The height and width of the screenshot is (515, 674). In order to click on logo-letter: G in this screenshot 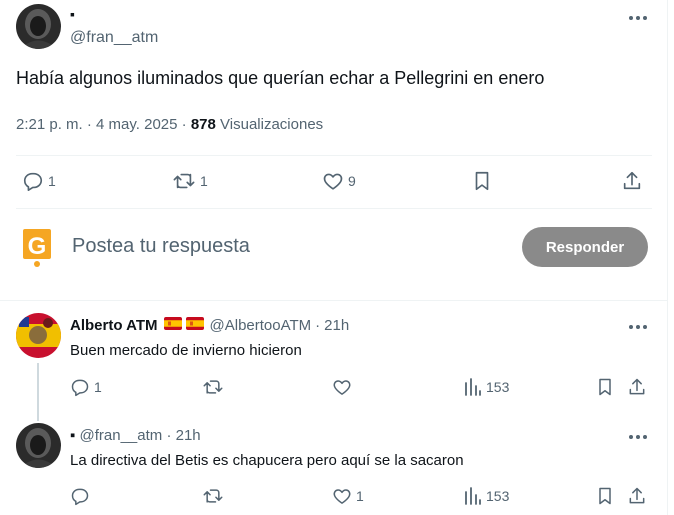, I will do `click(37, 246)`.